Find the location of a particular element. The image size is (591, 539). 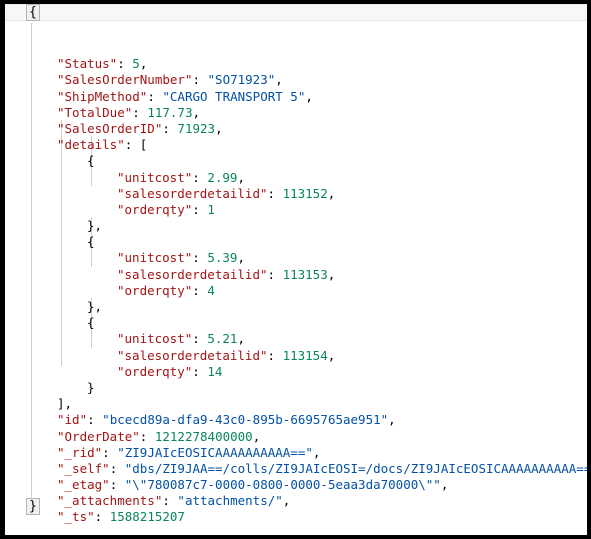

line-detail-0-orderqty: "orderqty": 1 is located at coordinates (296, 210).